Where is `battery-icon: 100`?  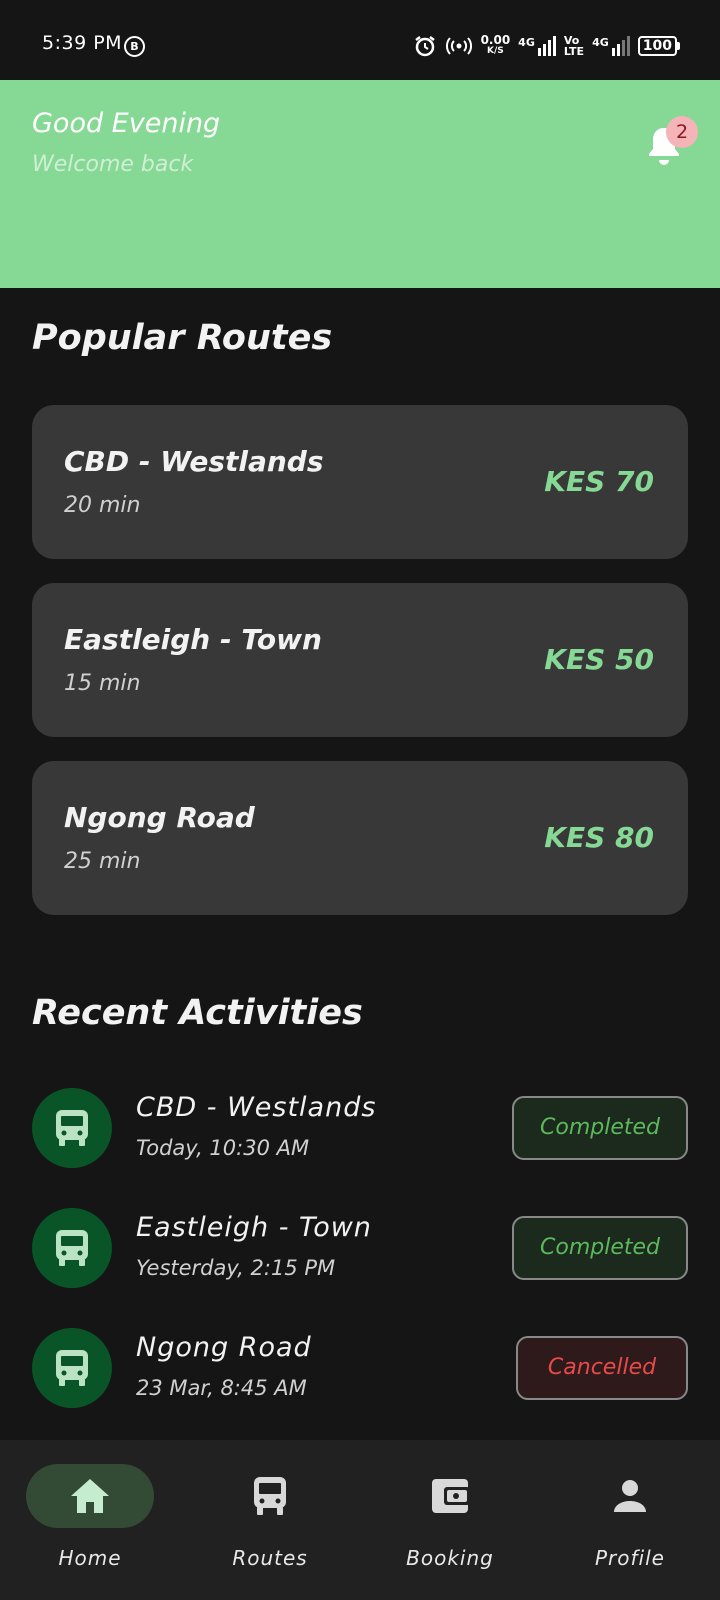
battery-icon: 100 is located at coordinates (658, 46).